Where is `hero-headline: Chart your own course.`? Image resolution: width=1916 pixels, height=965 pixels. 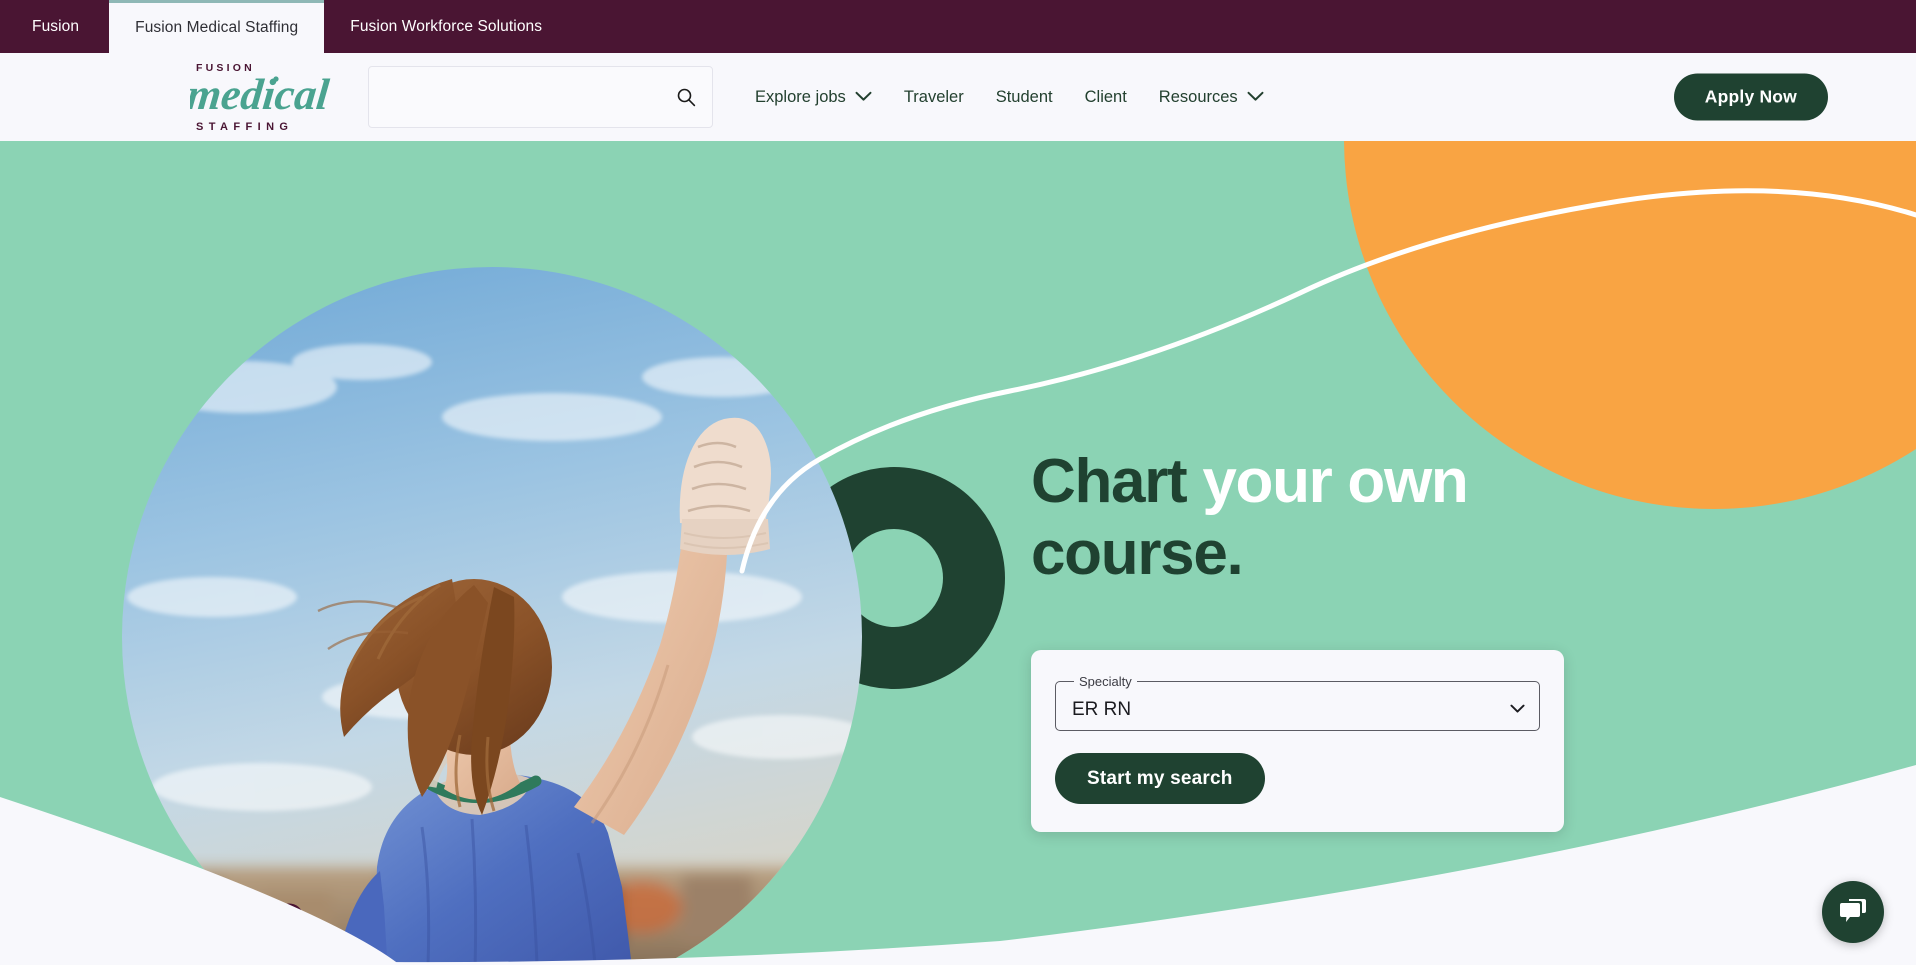 hero-headline: Chart your own course. is located at coordinates (1250, 518).